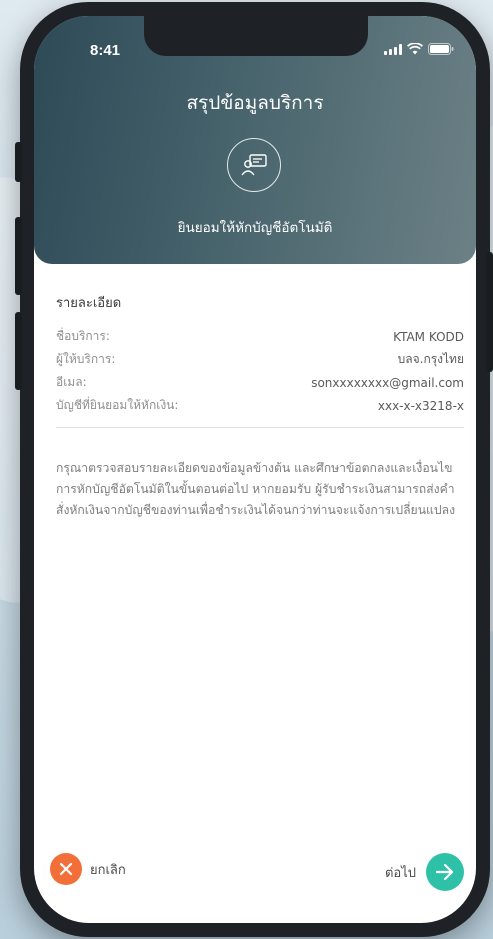 The image size is (493, 939). What do you see at coordinates (415, 49) in the screenshot?
I see `wifi-icon` at bounding box center [415, 49].